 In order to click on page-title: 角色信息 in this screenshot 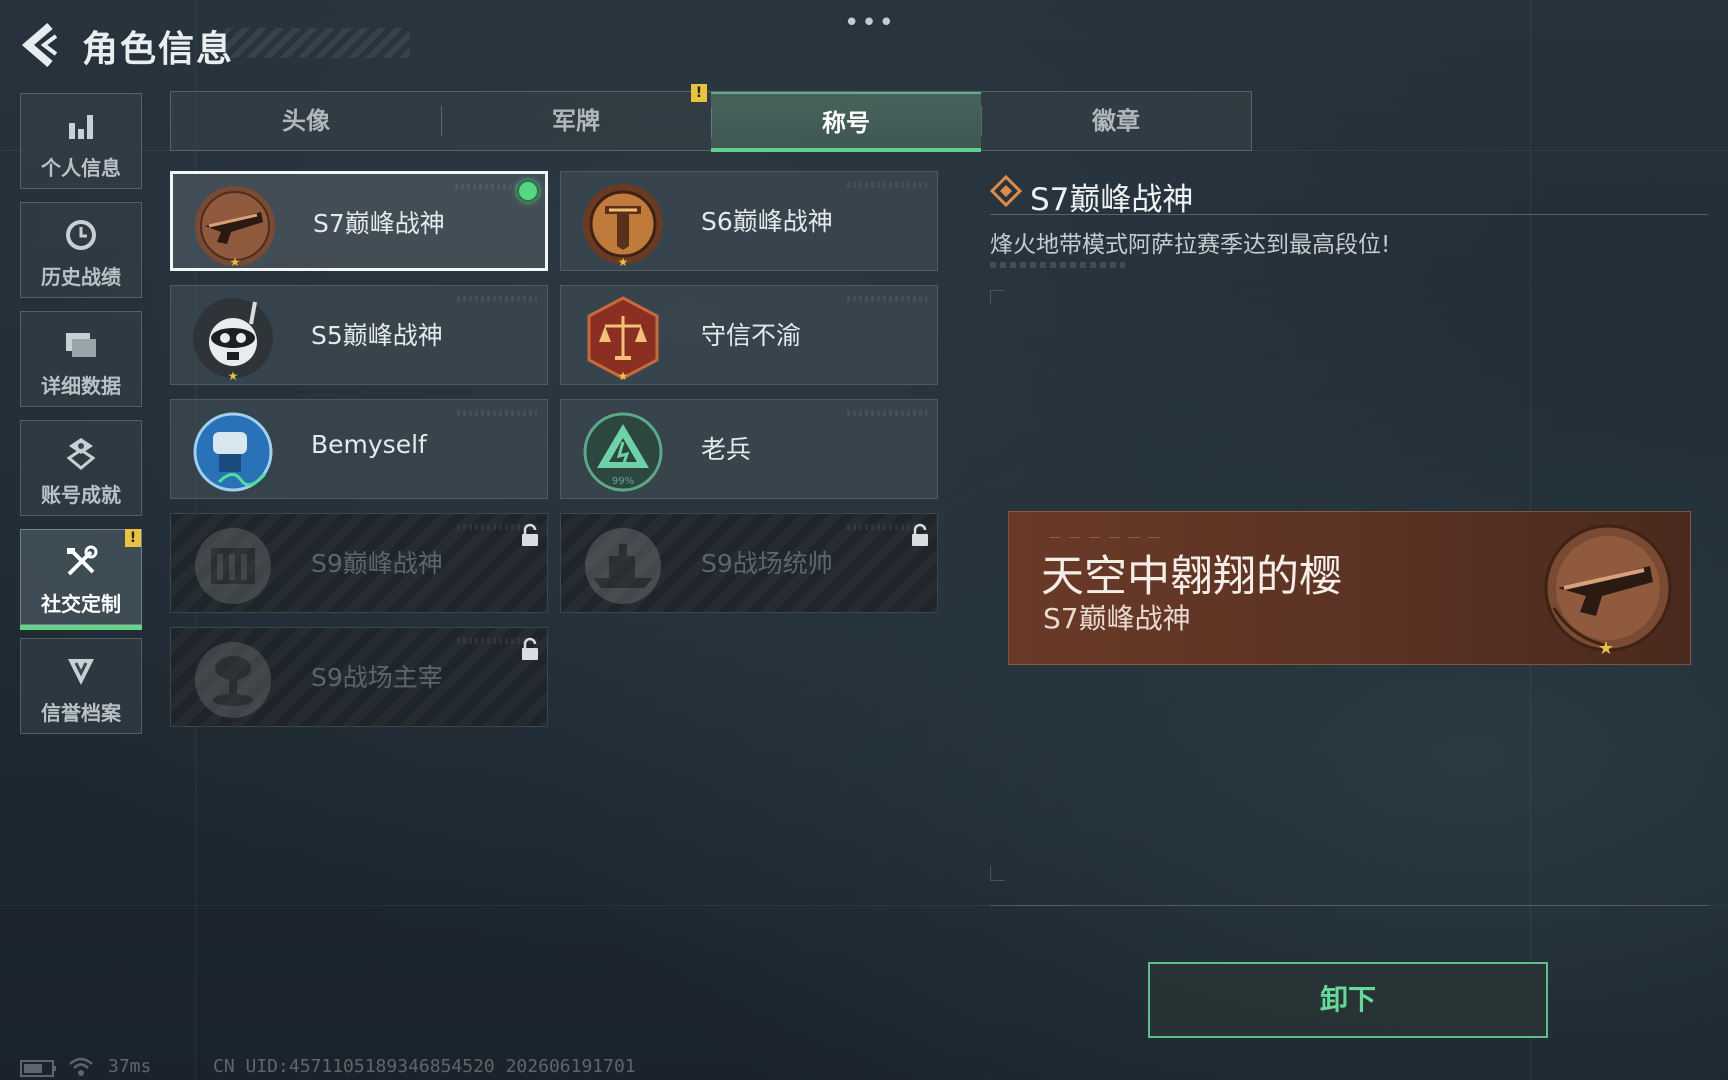, I will do `click(158, 49)`.